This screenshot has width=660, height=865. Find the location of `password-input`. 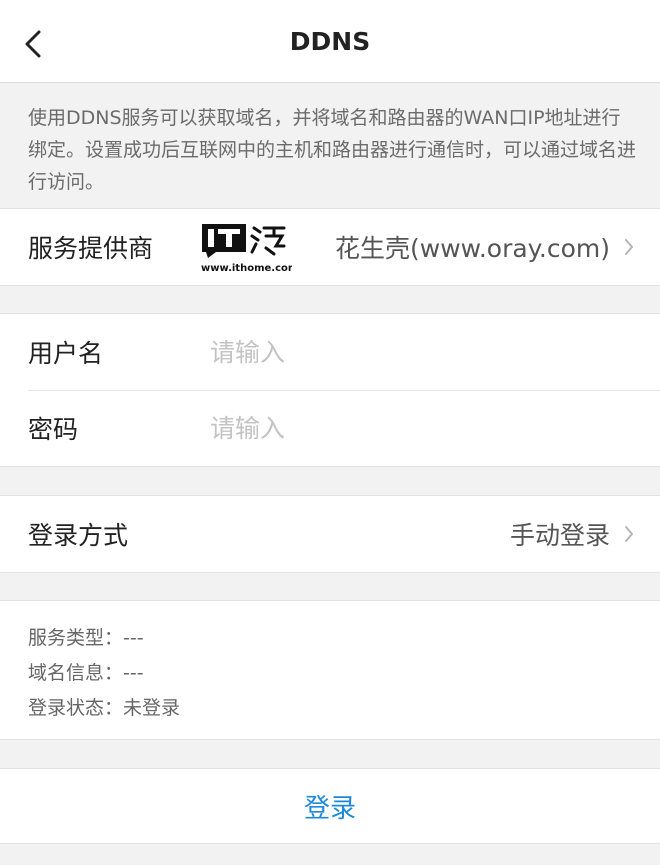

password-input is located at coordinates (420, 428).